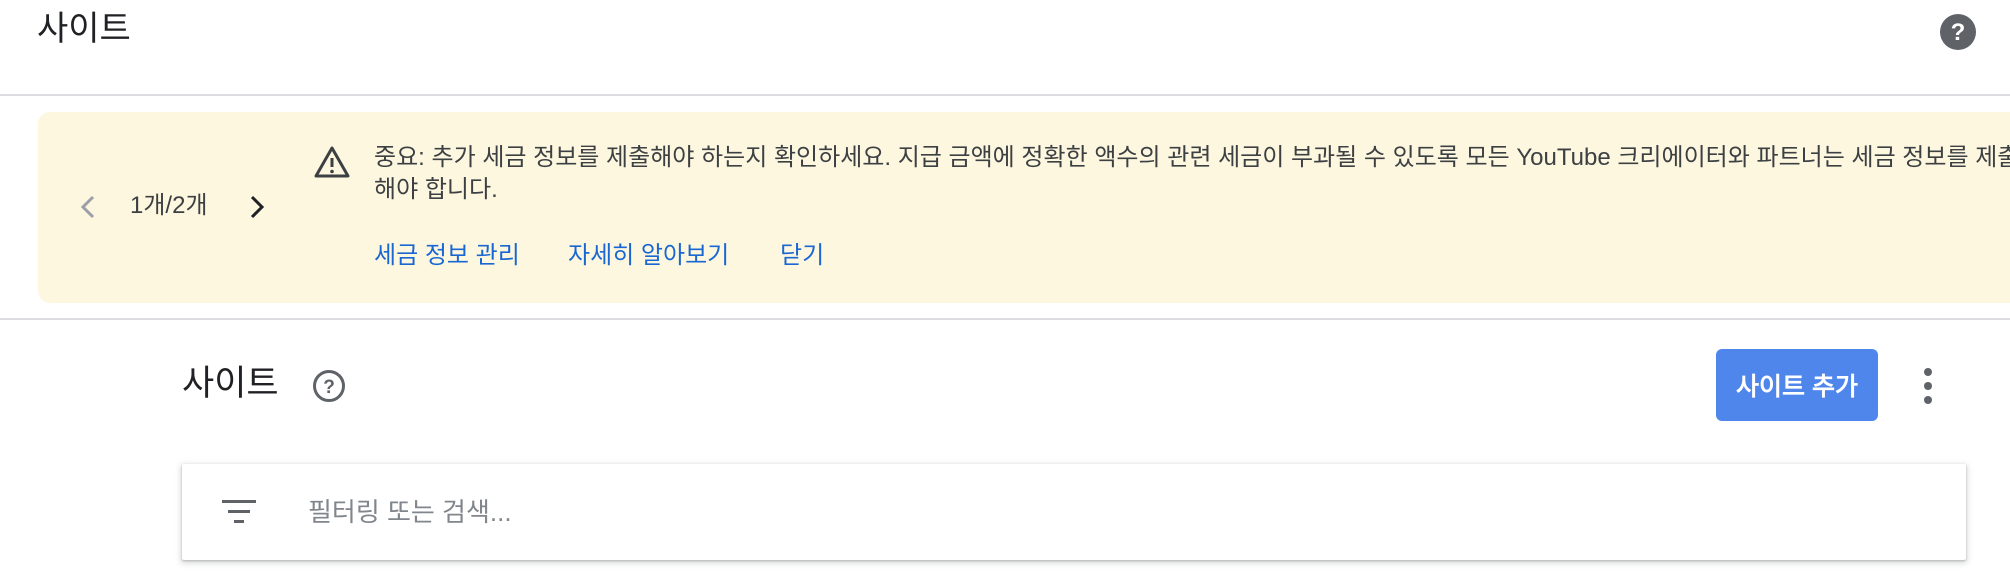 The height and width of the screenshot is (580, 2010). What do you see at coordinates (1797, 385) in the screenshot?
I see `add-site-button: 사이트 추가` at bounding box center [1797, 385].